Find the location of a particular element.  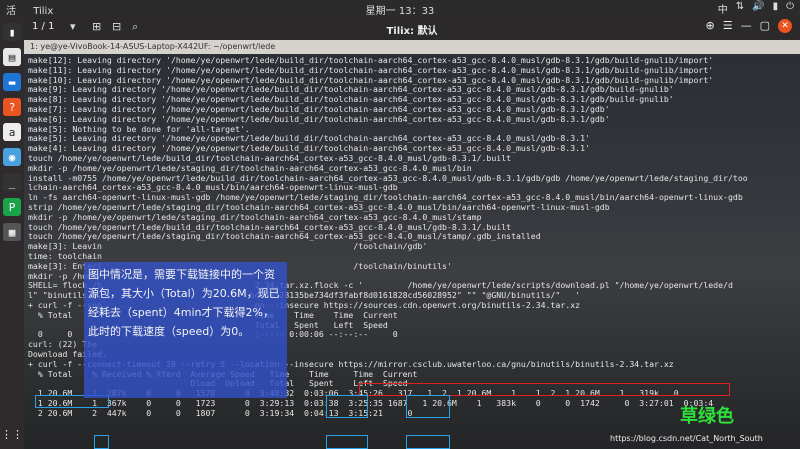

volume-icon: 🔊 is located at coordinates (758, 8).